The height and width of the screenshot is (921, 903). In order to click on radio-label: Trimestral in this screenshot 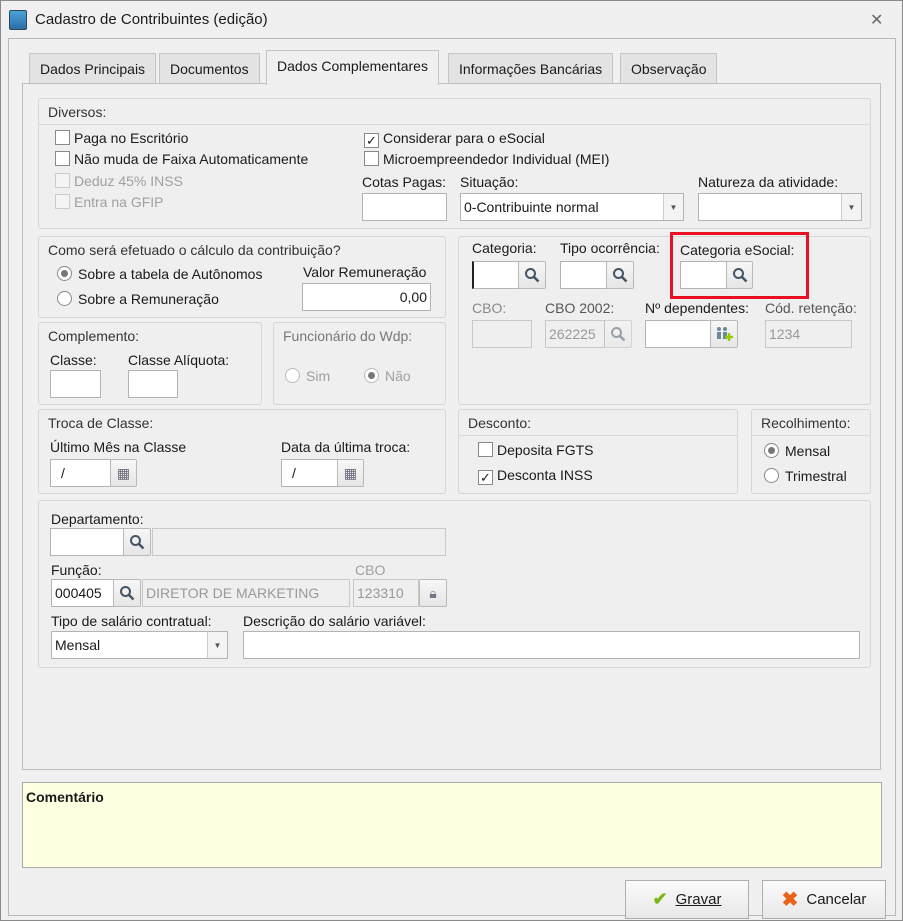, I will do `click(816, 476)`.